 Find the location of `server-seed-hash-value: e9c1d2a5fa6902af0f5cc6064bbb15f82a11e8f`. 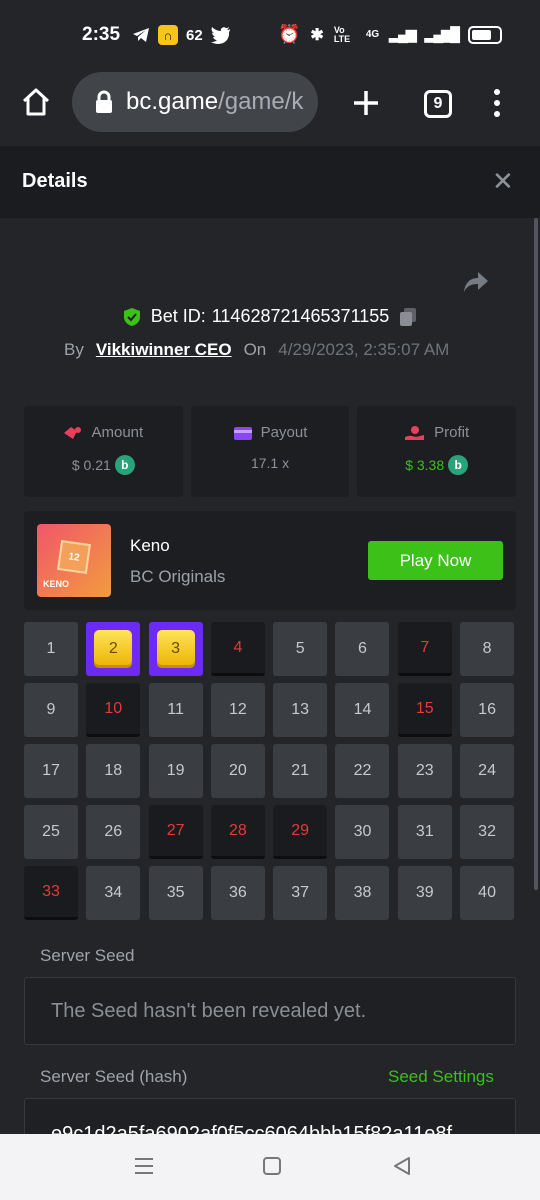

server-seed-hash-value: e9c1d2a5fa6902af0f5cc6064bbb15f82a11e8f is located at coordinates (252, 1128).